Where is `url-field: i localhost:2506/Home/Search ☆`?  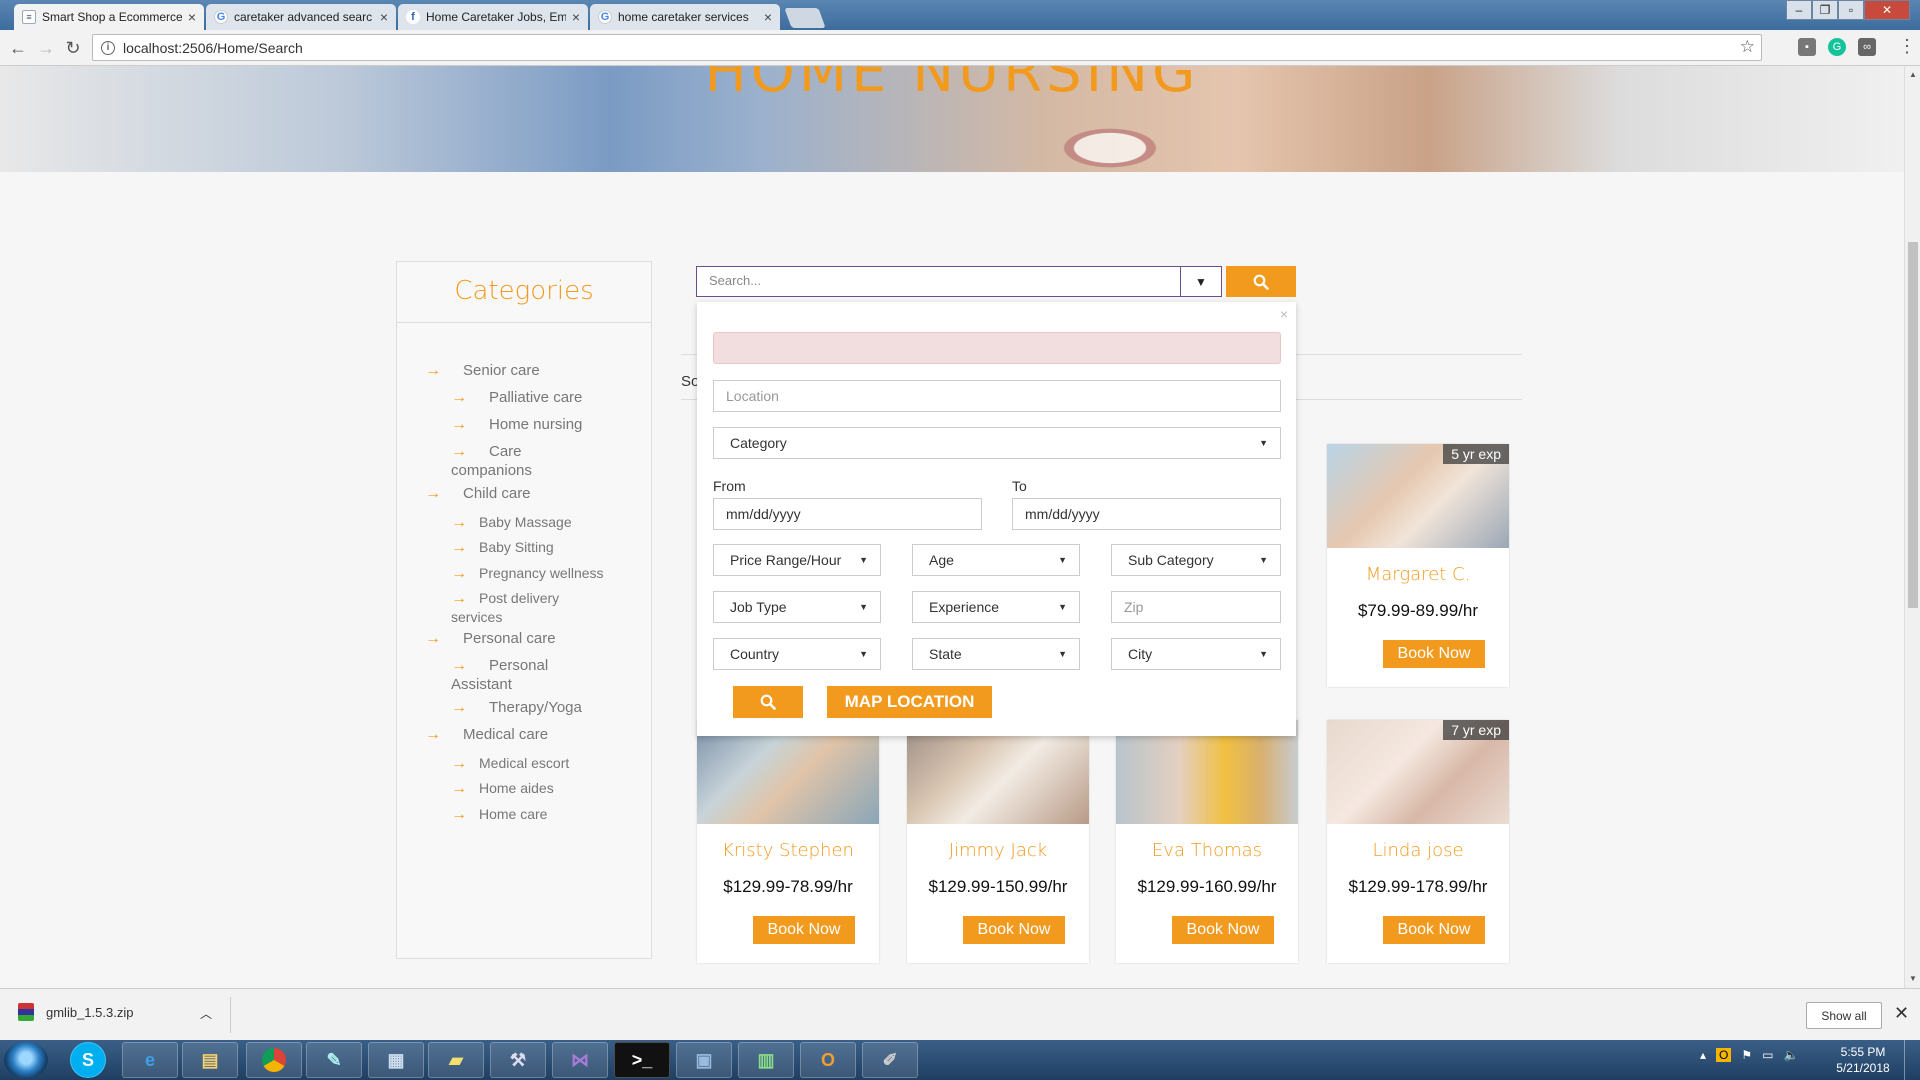
url-field: i localhost:2506/Home/Search ☆ is located at coordinates (927, 47).